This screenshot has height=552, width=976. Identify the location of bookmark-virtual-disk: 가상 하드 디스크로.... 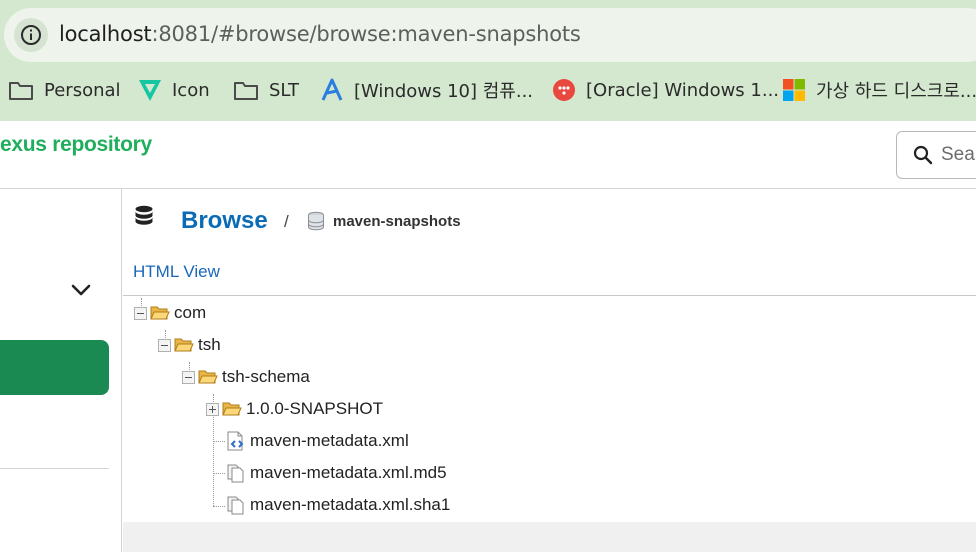
(879, 90).